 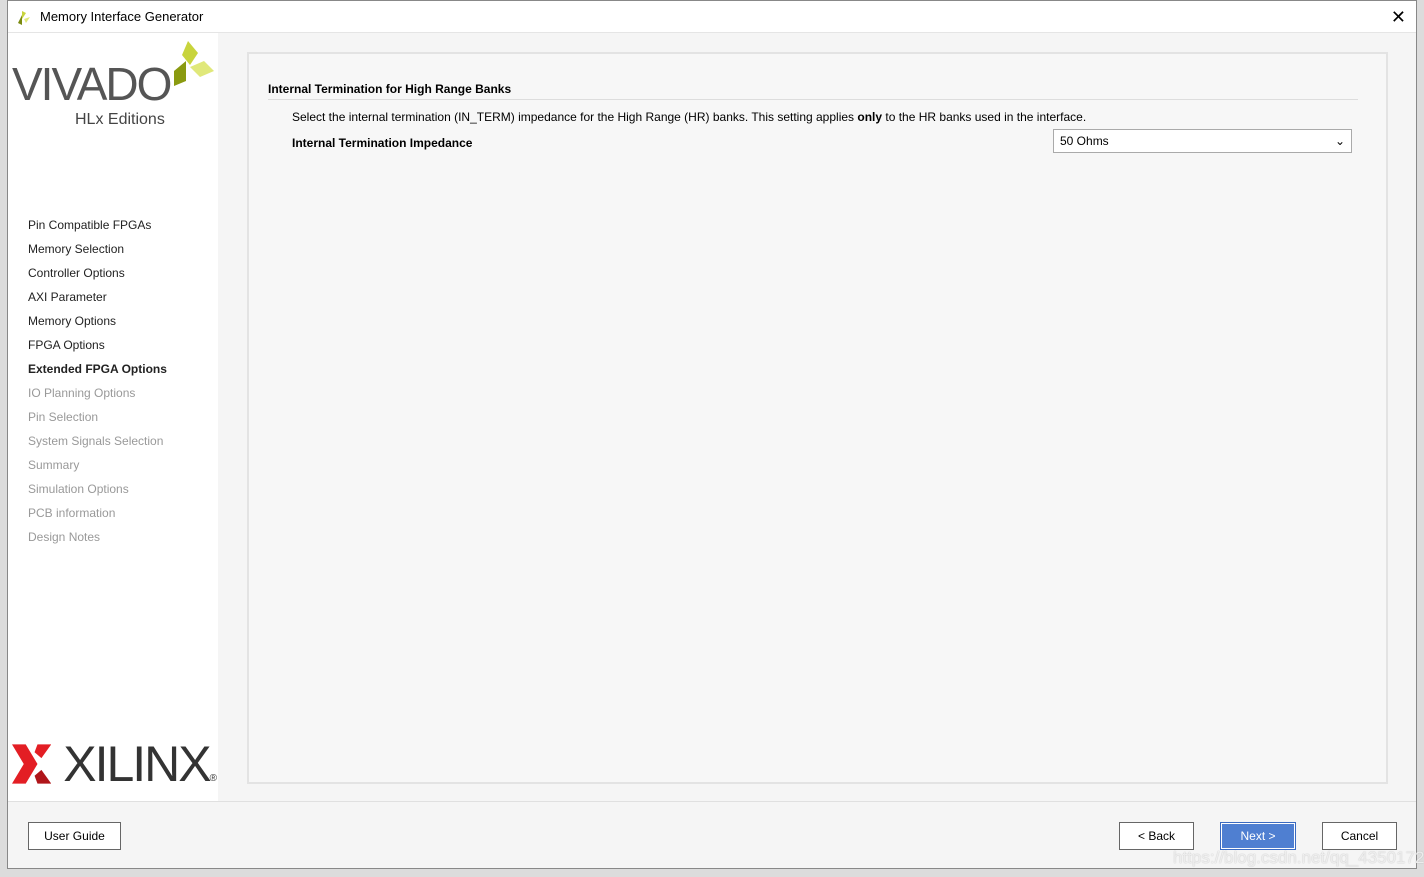 I want to click on chevron-down-icon: ⌄, so click(x=1339, y=141).